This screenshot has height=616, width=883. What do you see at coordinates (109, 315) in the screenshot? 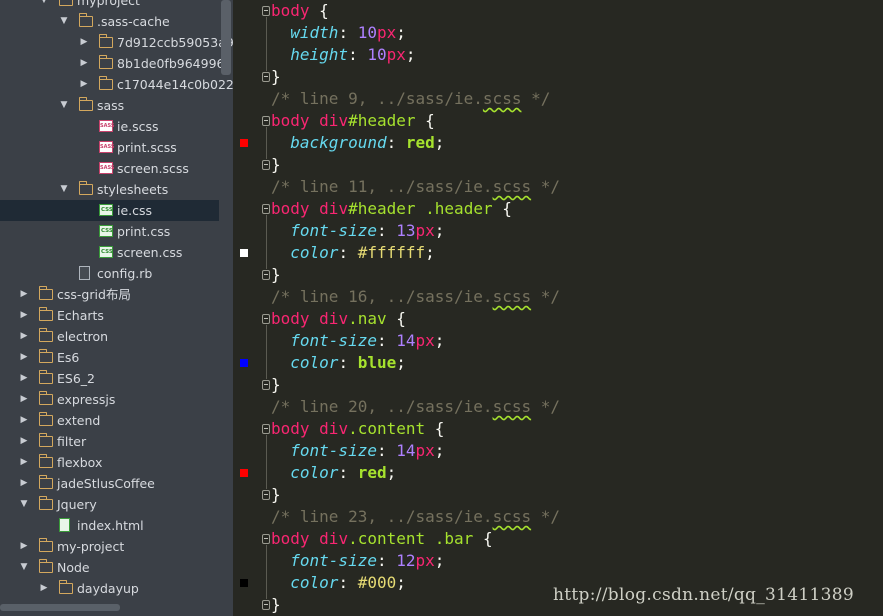
I see `tree-folder: ▶ Echarts` at bounding box center [109, 315].